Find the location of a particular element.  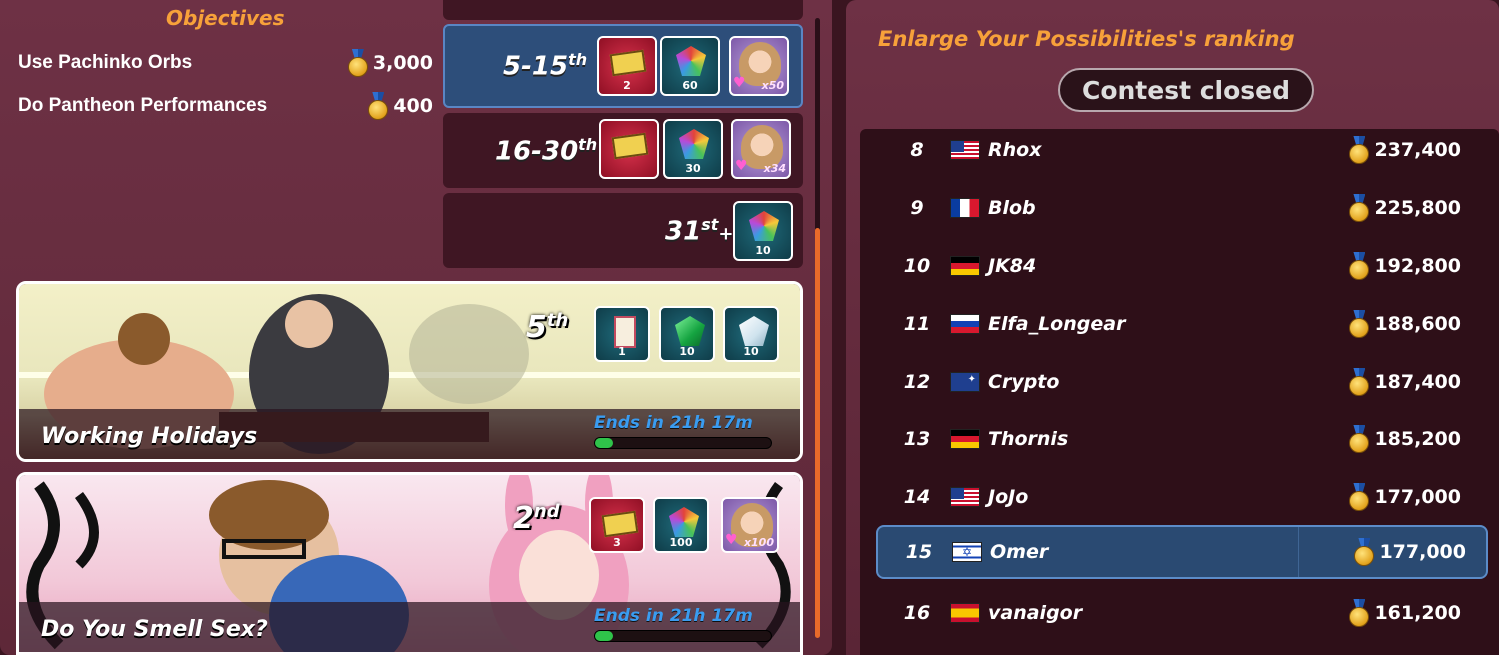

flag-il-icon is located at coordinates (967, 552).